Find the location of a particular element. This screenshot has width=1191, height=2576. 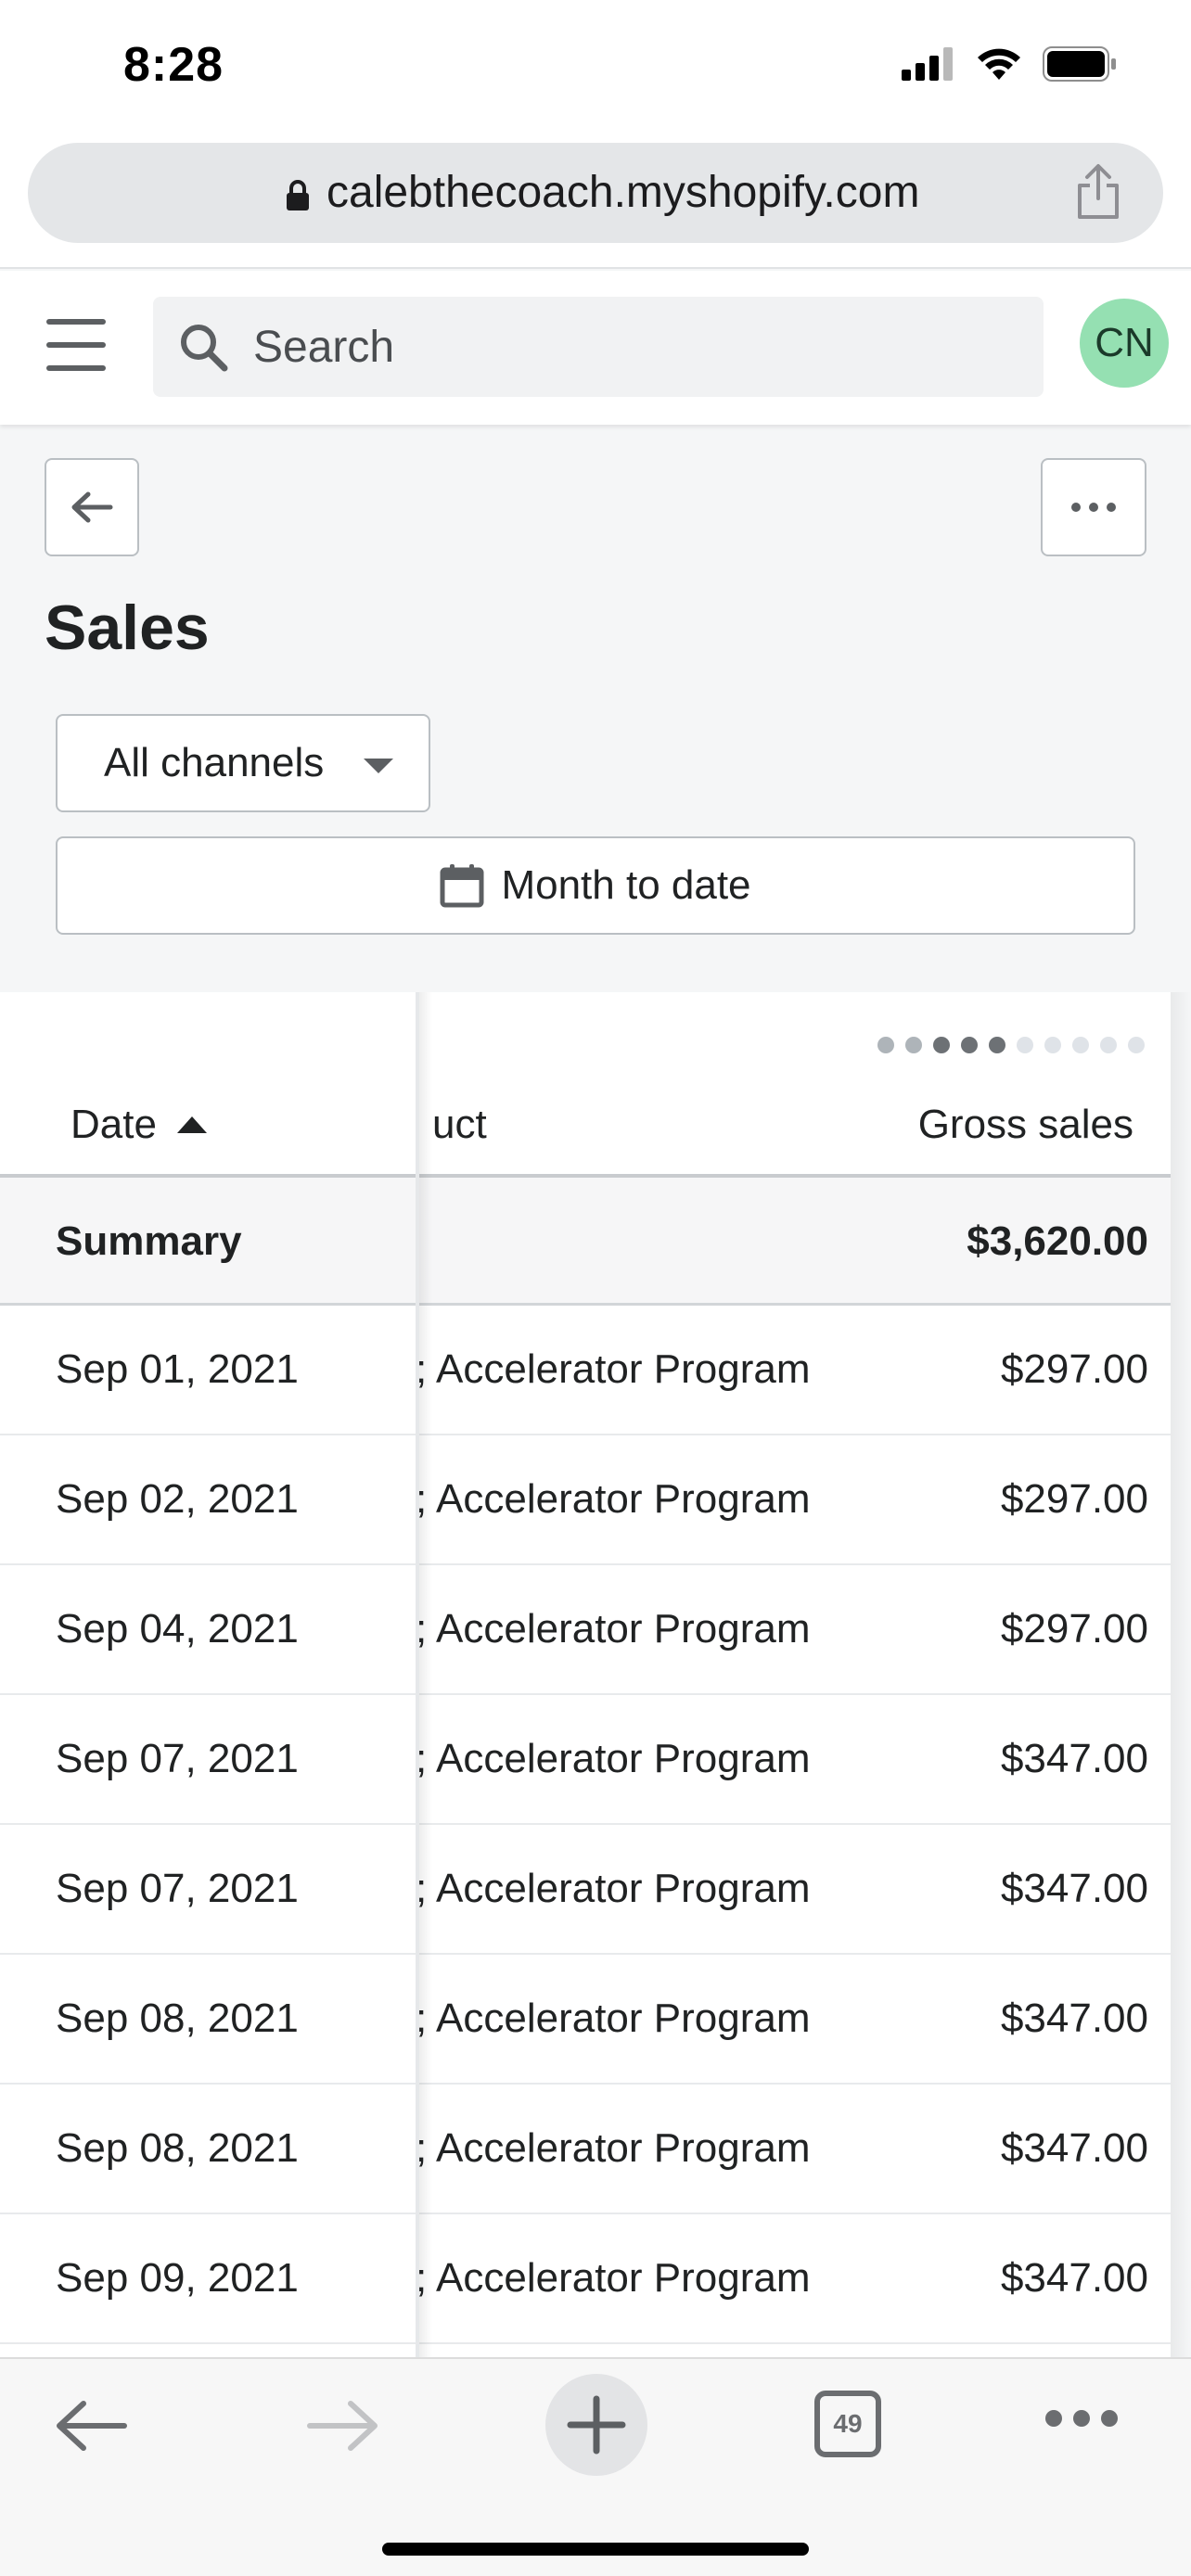

more-actions-button is located at coordinates (1093, 507).